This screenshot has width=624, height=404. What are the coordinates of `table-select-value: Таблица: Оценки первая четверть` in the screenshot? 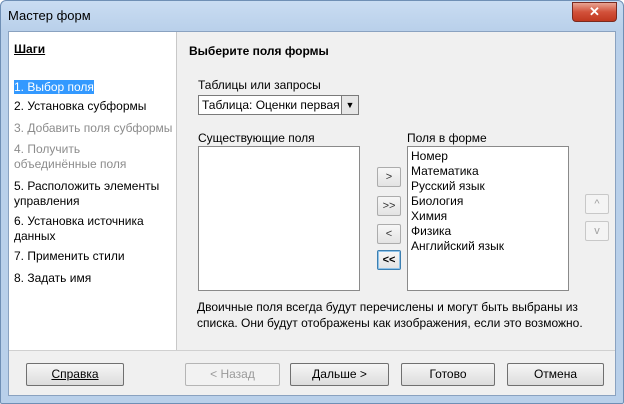 It's located at (280, 105).